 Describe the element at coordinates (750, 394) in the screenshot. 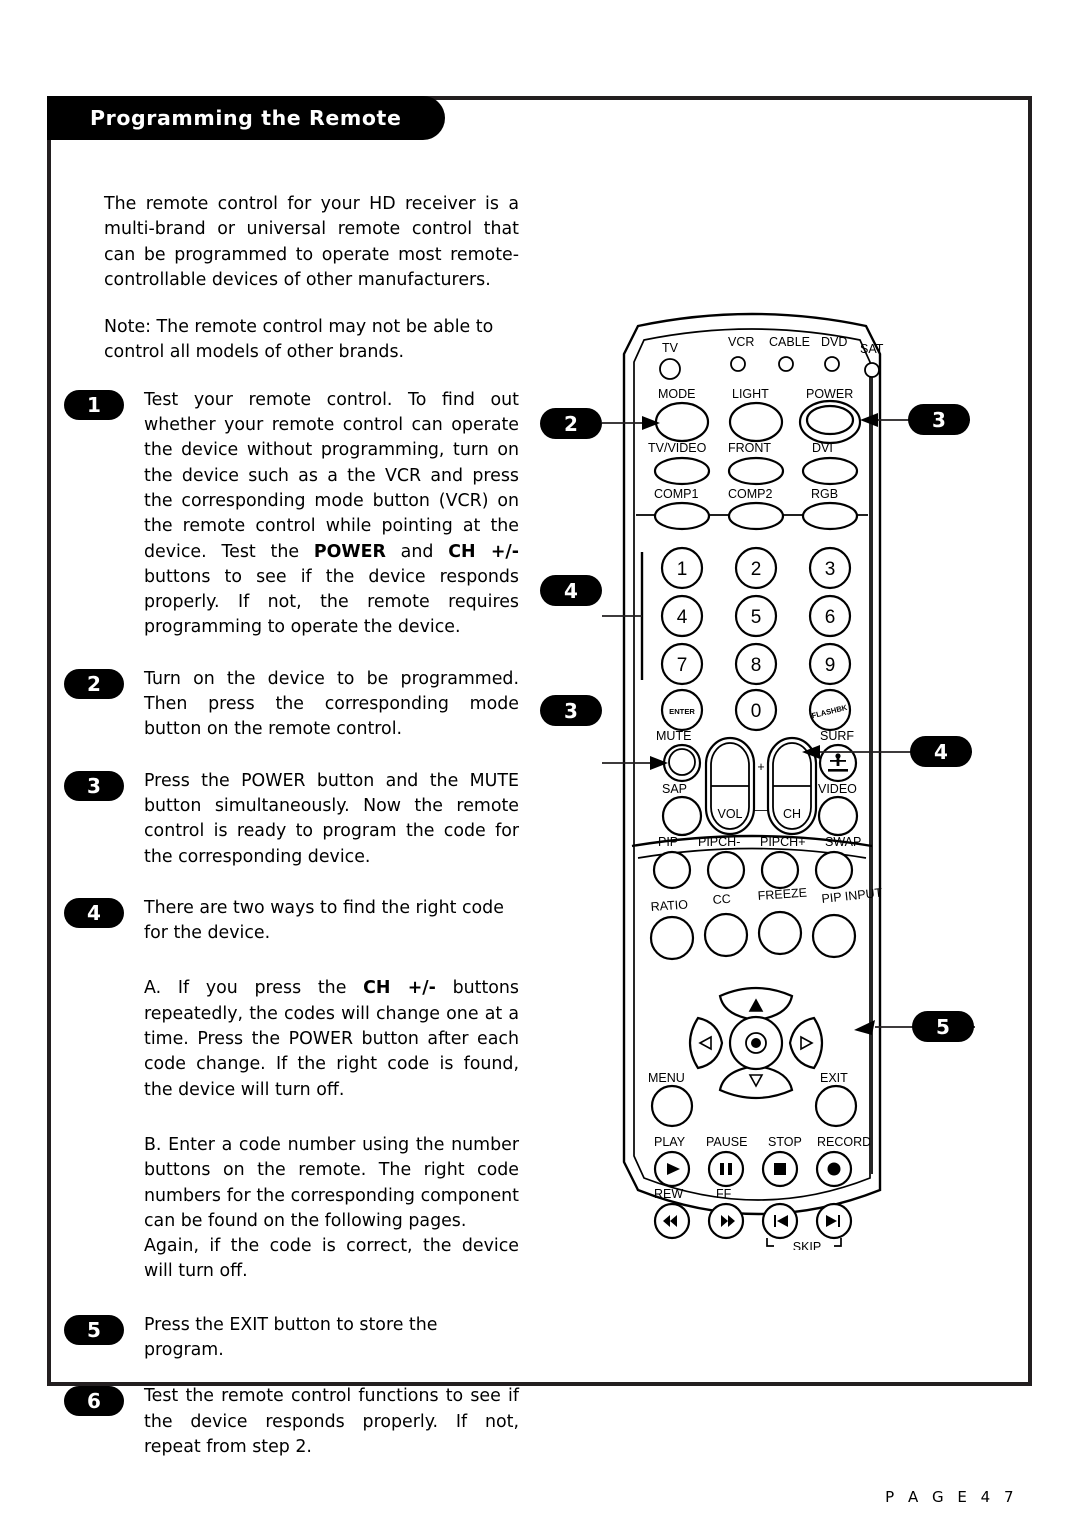

I see `label-light: LIGHT` at that location.